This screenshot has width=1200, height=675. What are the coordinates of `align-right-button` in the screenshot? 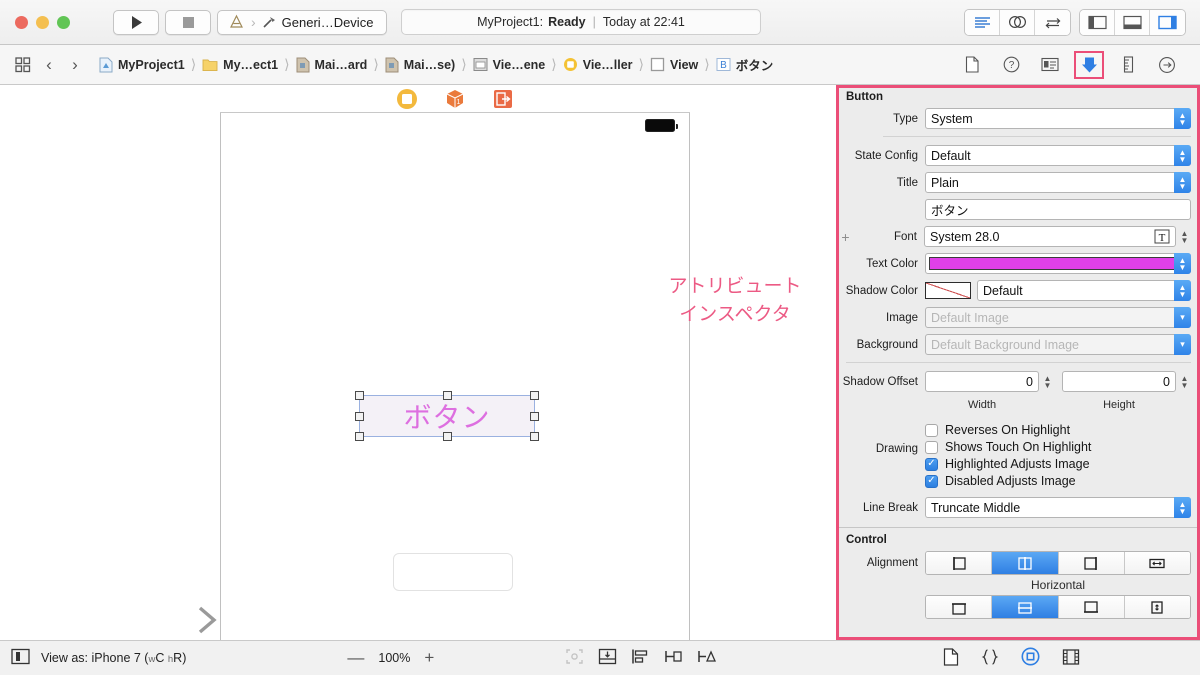 It's located at (1091, 563).